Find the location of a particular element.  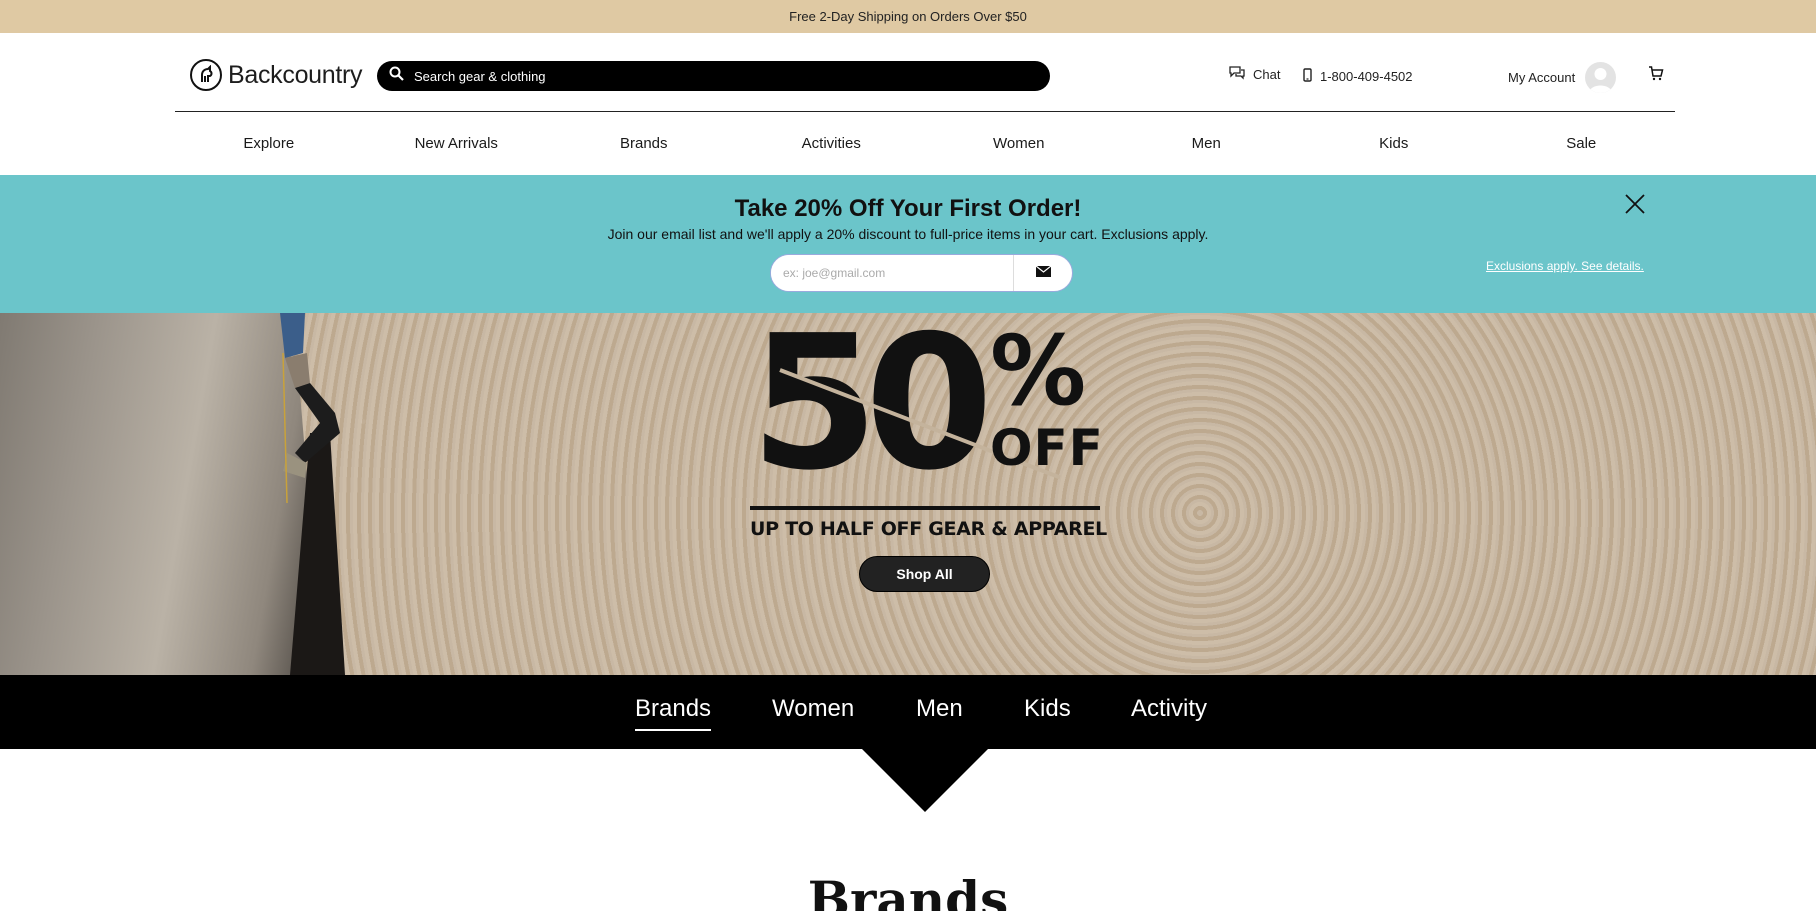

my-account-link: My Account is located at coordinates (1562, 77).